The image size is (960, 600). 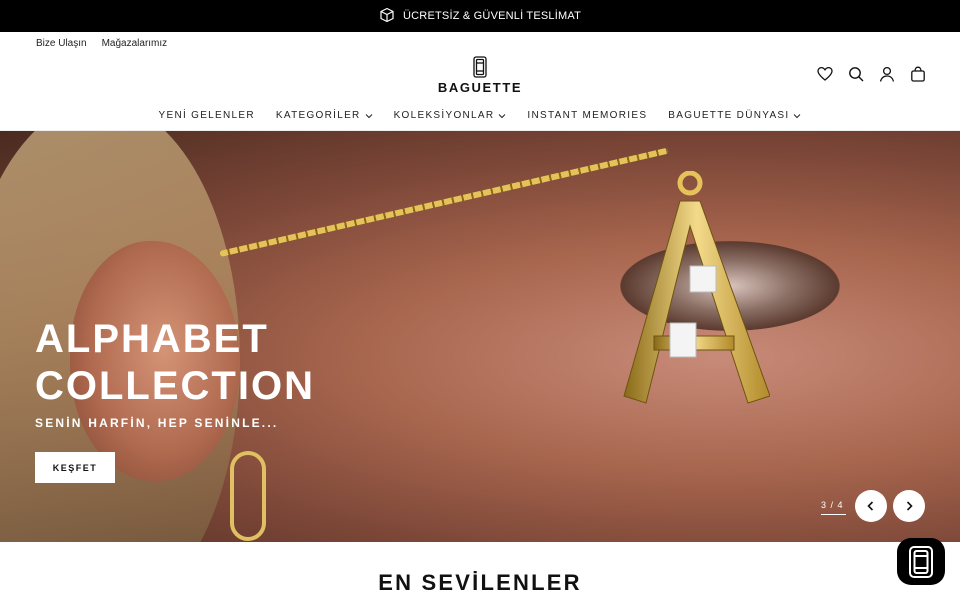 I want to click on slider-prev-button, so click(x=871, y=506).